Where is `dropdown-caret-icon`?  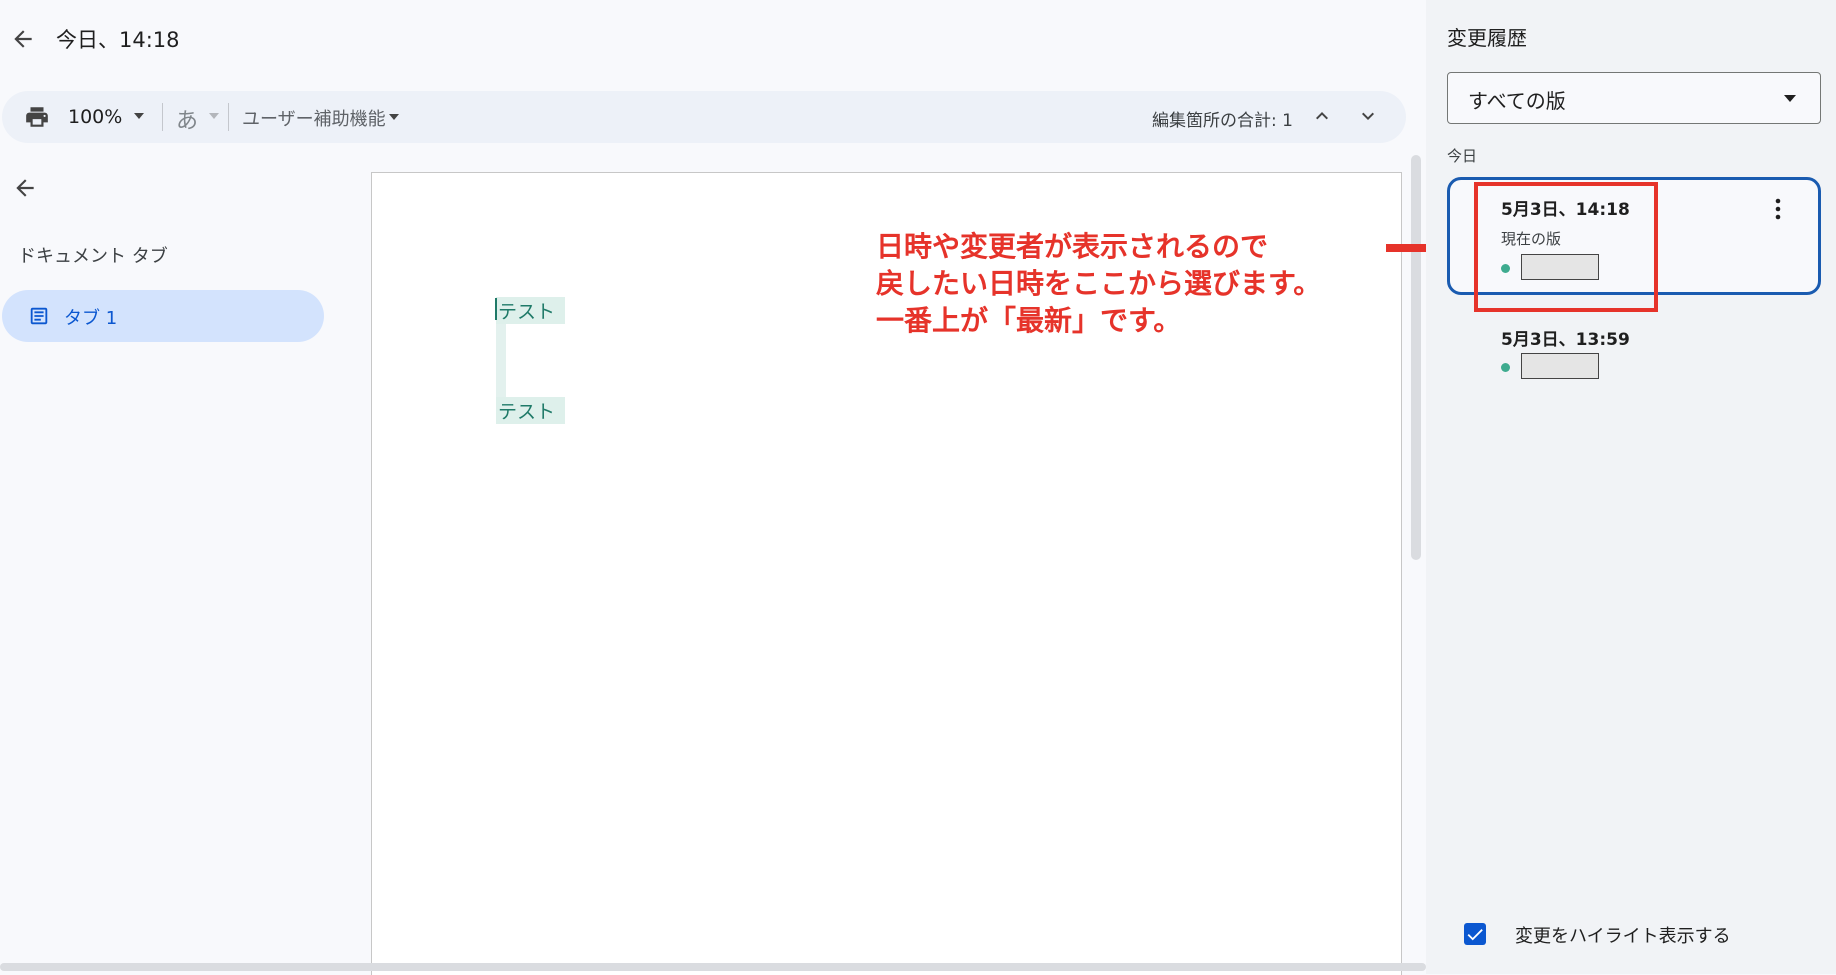 dropdown-caret-icon is located at coordinates (1790, 98).